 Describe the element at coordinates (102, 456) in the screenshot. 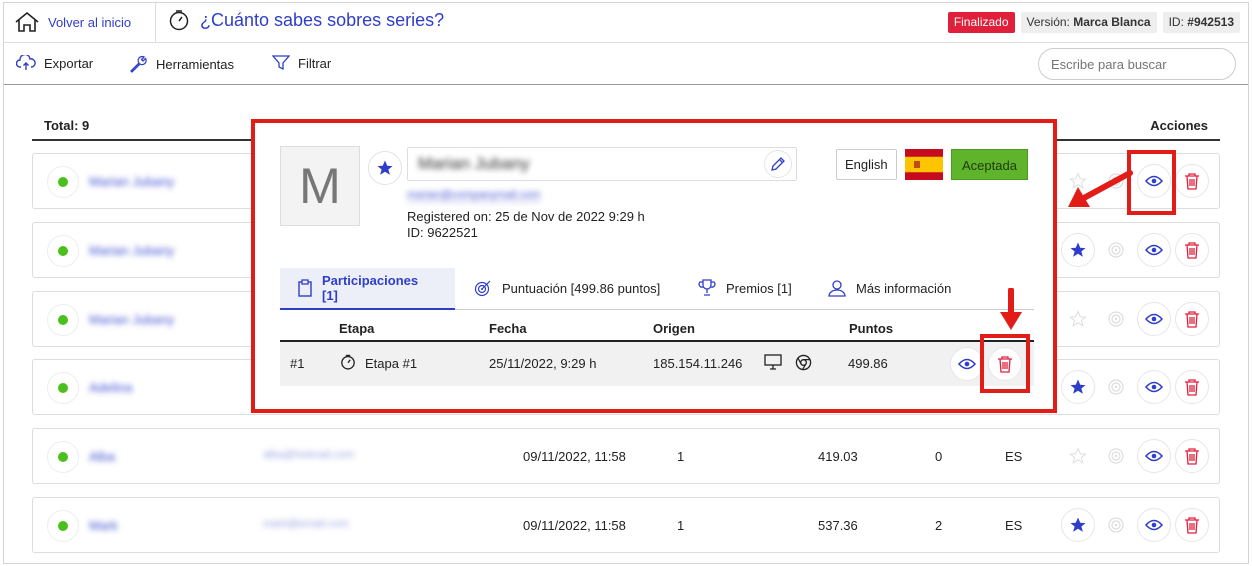

I see `participant-name: Alba` at that location.